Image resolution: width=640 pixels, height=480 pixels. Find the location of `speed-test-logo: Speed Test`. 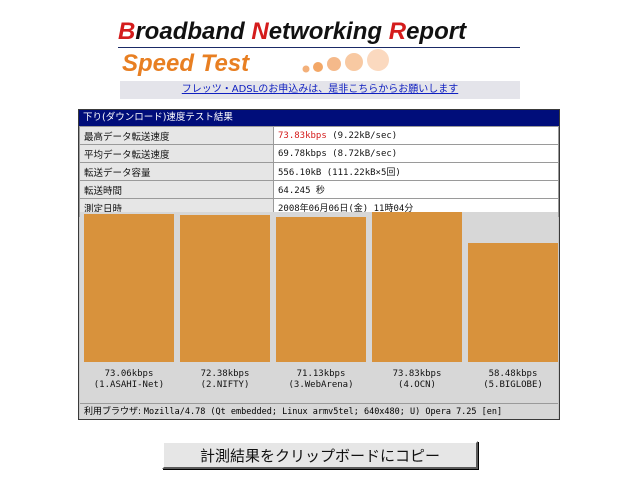

speed-test-logo: Speed Test is located at coordinates (186, 63).